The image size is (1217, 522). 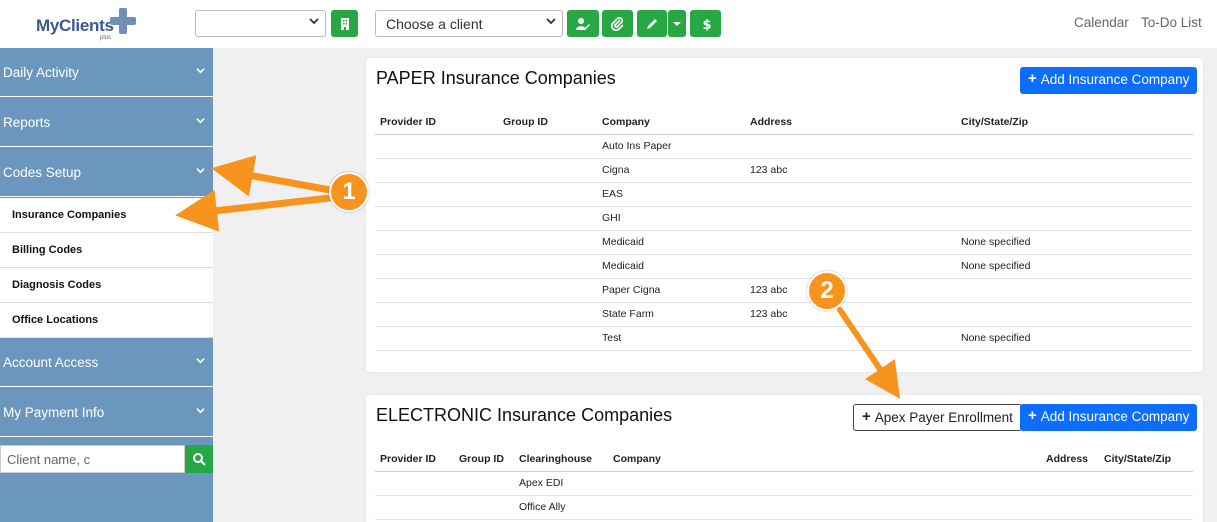 I want to click on sidebar-subitem-label: Diagnosis Codes, so click(x=57, y=285).